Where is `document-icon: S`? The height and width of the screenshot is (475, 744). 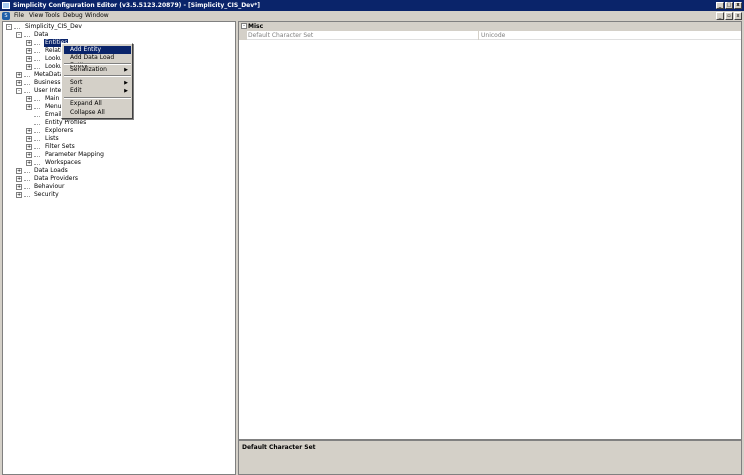 document-icon: S is located at coordinates (6, 16).